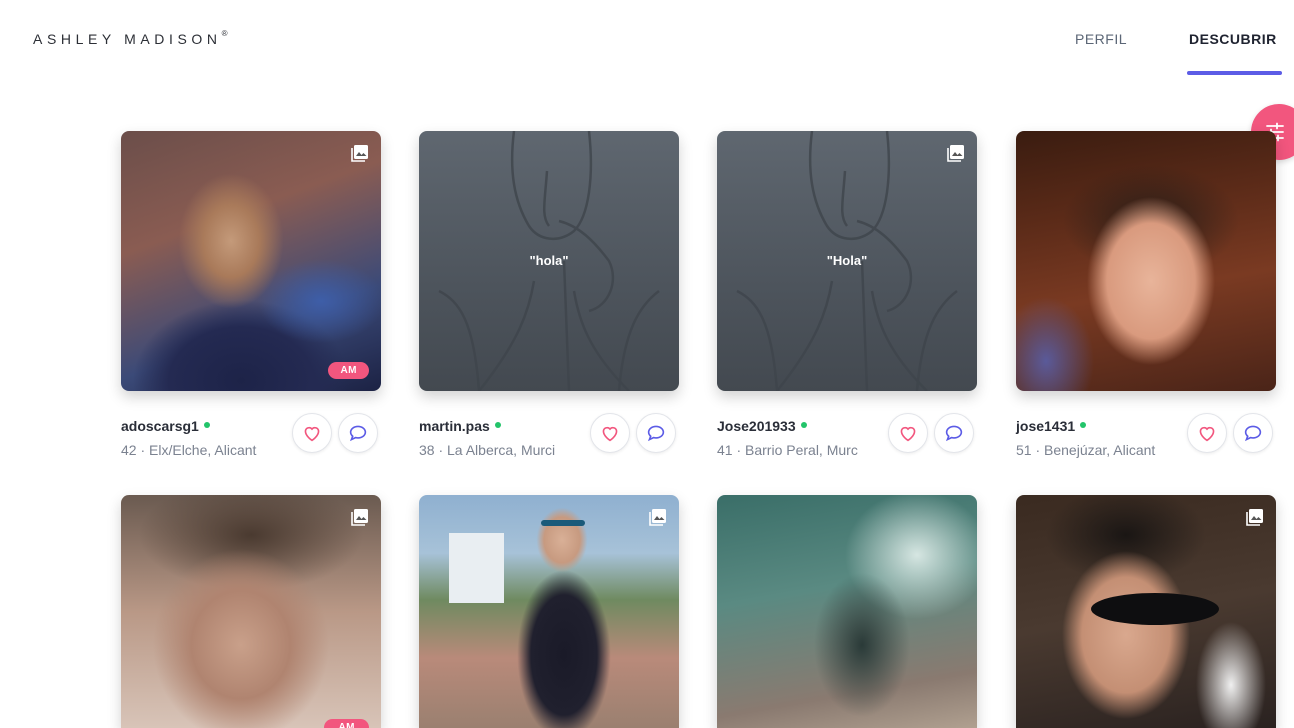  Describe the element at coordinates (454, 426) in the screenshot. I see `username: martin.pas` at that location.